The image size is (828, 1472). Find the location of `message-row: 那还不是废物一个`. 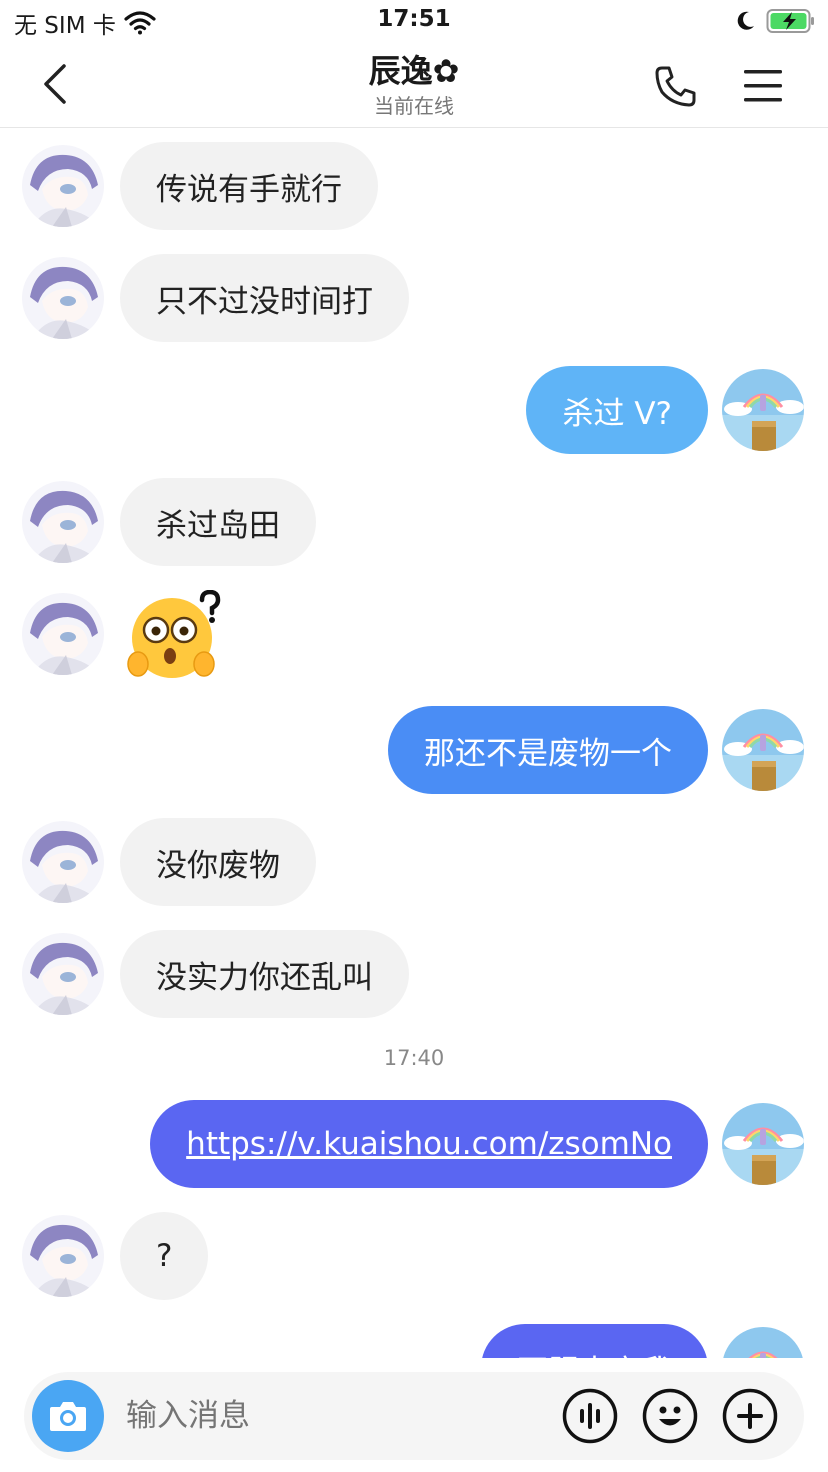

message-row: 那还不是废物一个 is located at coordinates (414, 752).